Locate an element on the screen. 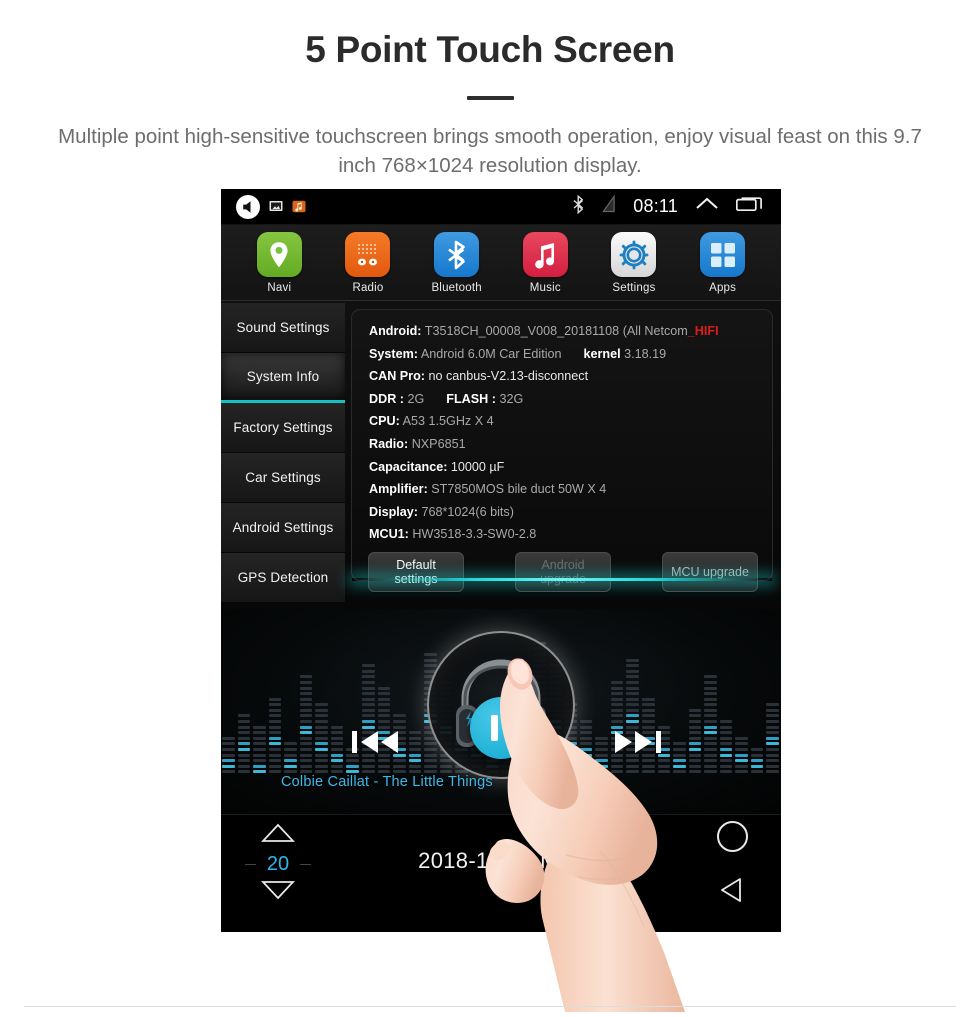 The height and width of the screenshot is (1017, 980). dock-label-navi: Navi is located at coordinates (279, 288).